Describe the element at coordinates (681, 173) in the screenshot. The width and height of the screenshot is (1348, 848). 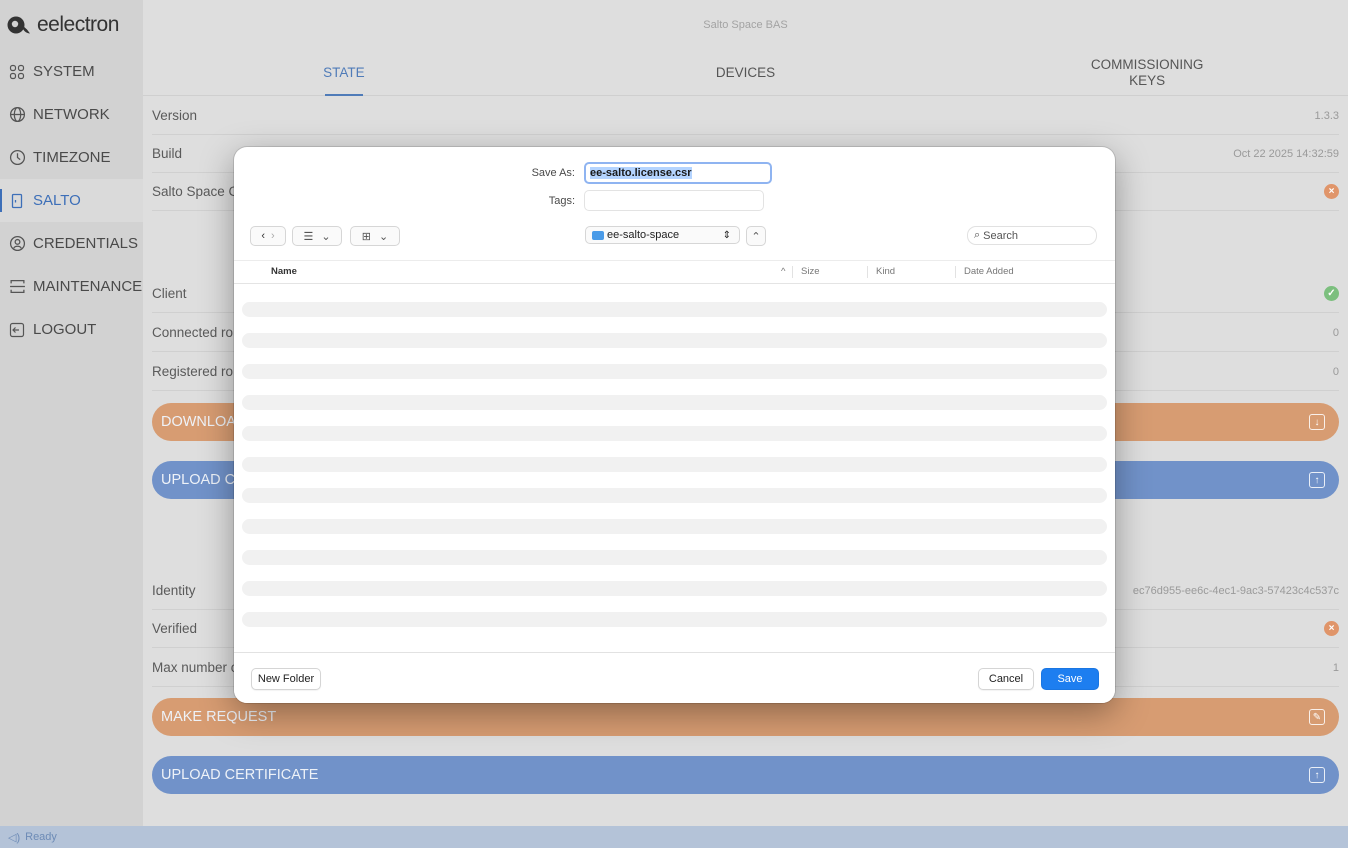
I see `filename-extension: .csr` at that location.